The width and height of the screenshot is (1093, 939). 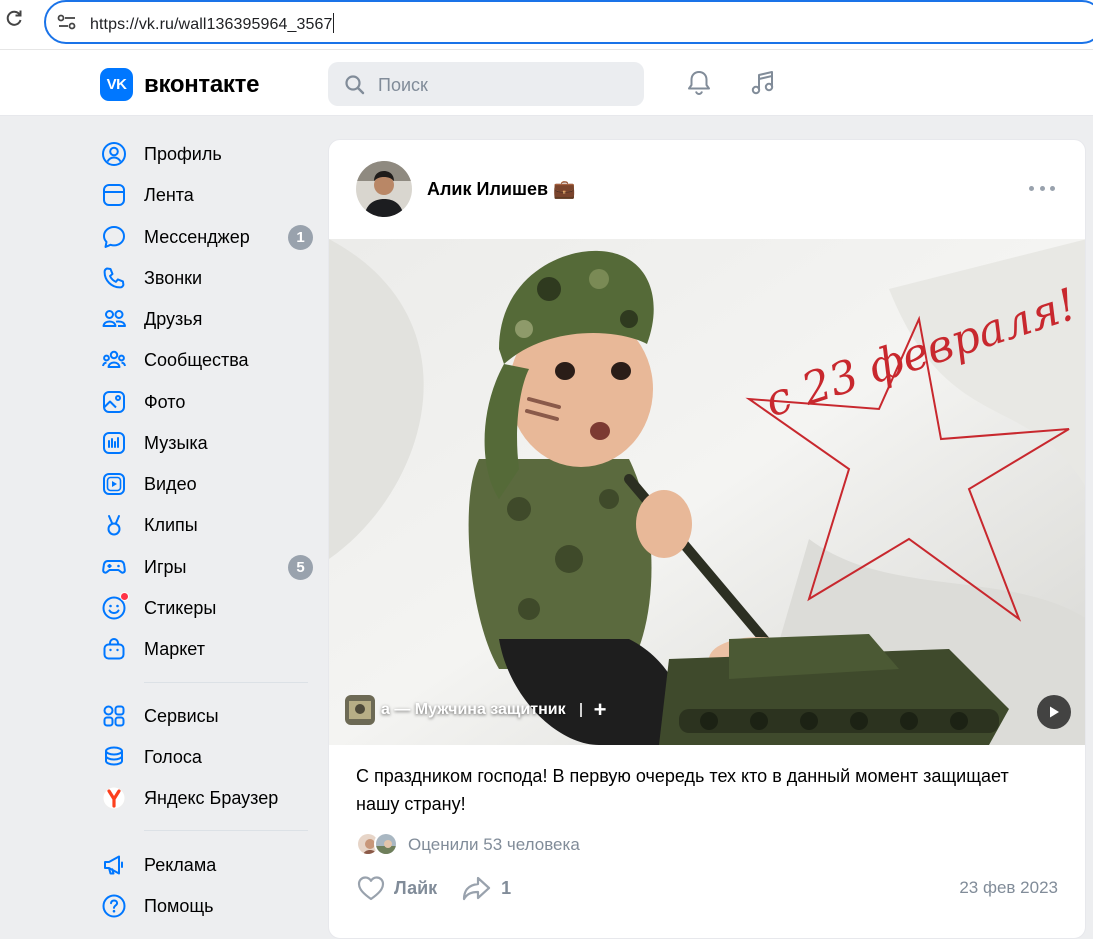 I want to click on sidebar-item-yandex-browser: Яндекс Браузер, so click(x=207, y=798).